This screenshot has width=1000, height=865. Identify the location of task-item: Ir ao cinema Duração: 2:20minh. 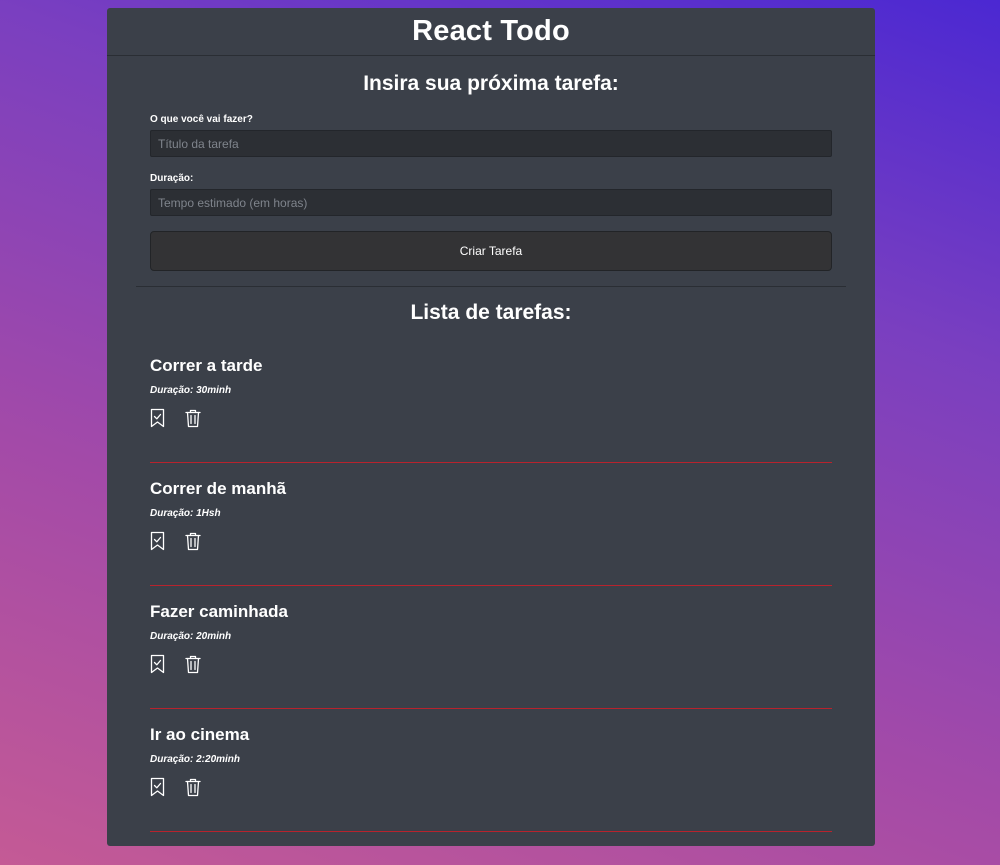
(491, 778).